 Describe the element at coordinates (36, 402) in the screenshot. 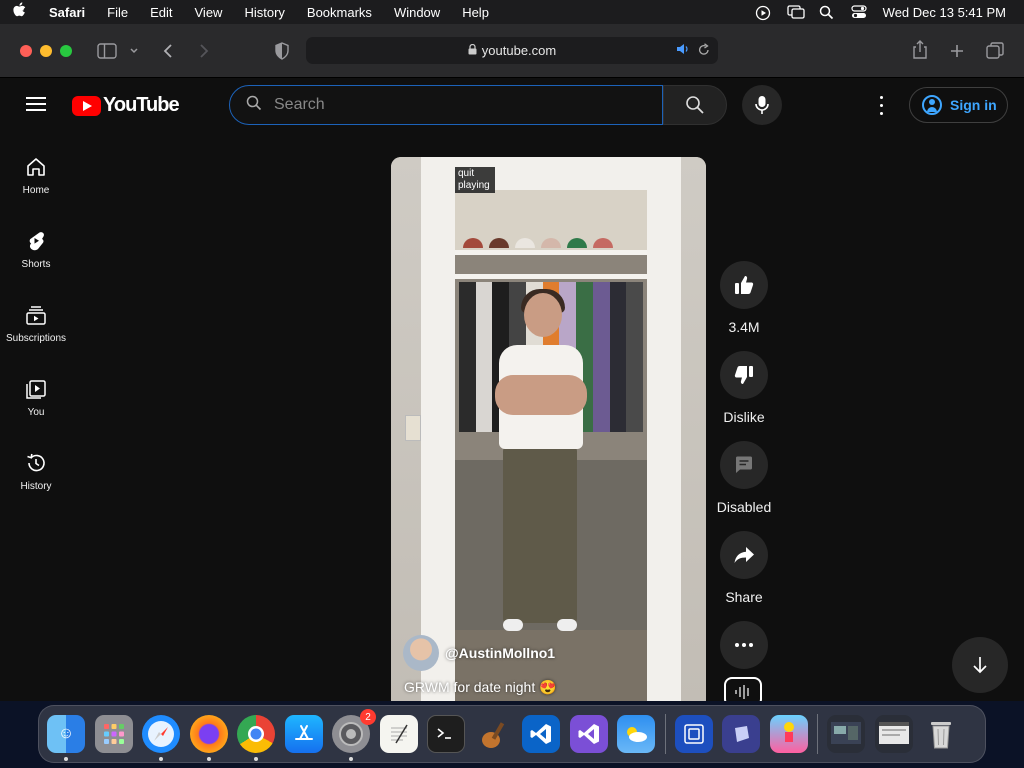

I see `sidebar-item-you: You` at that location.